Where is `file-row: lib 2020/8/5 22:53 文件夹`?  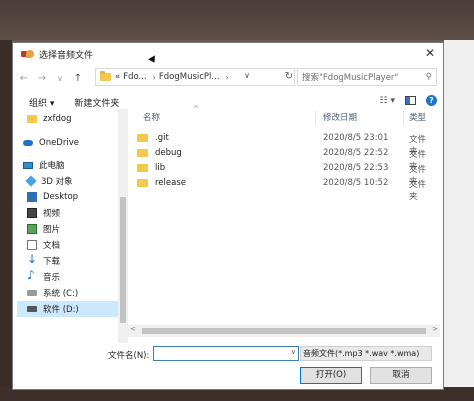
file-row: lib 2020/8/5 22:53 文件夹 is located at coordinates (277, 174).